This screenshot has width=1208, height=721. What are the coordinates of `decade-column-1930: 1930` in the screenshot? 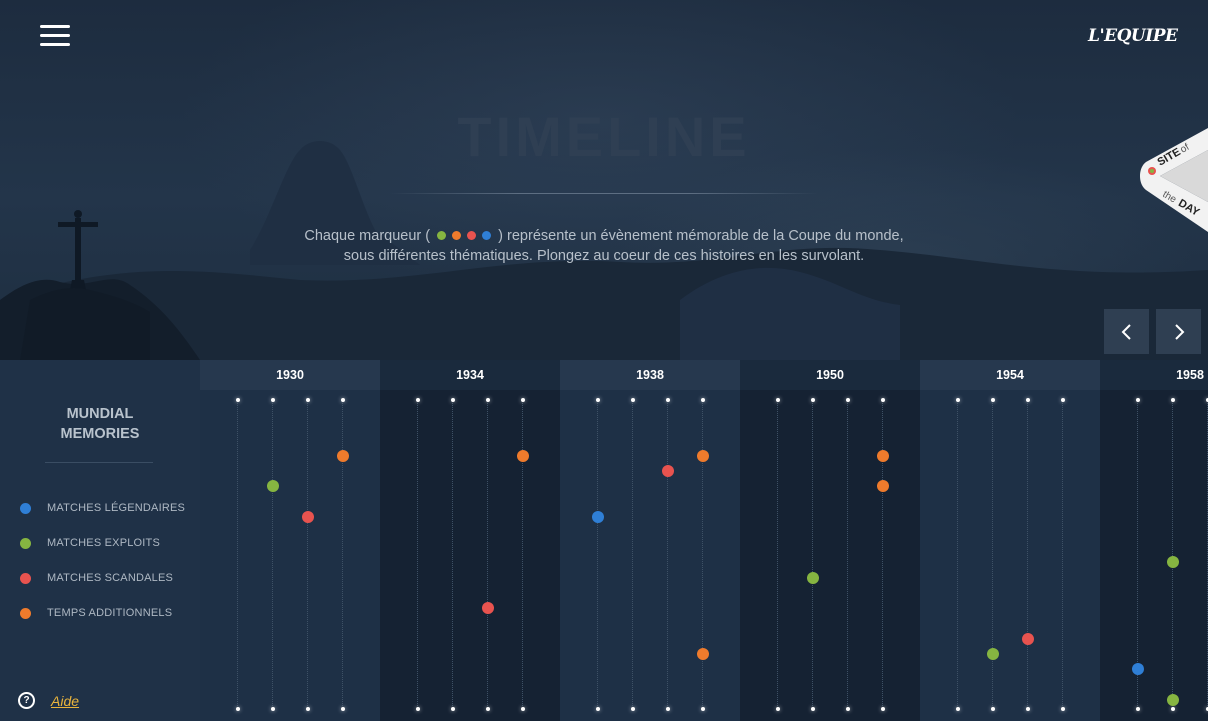 It's located at (290, 540).